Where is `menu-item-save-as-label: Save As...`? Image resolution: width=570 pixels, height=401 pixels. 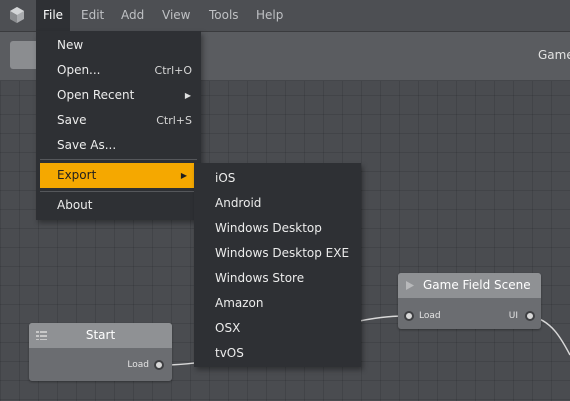 menu-item-save-as-label: Save As... is located at coordinates (87, 145).